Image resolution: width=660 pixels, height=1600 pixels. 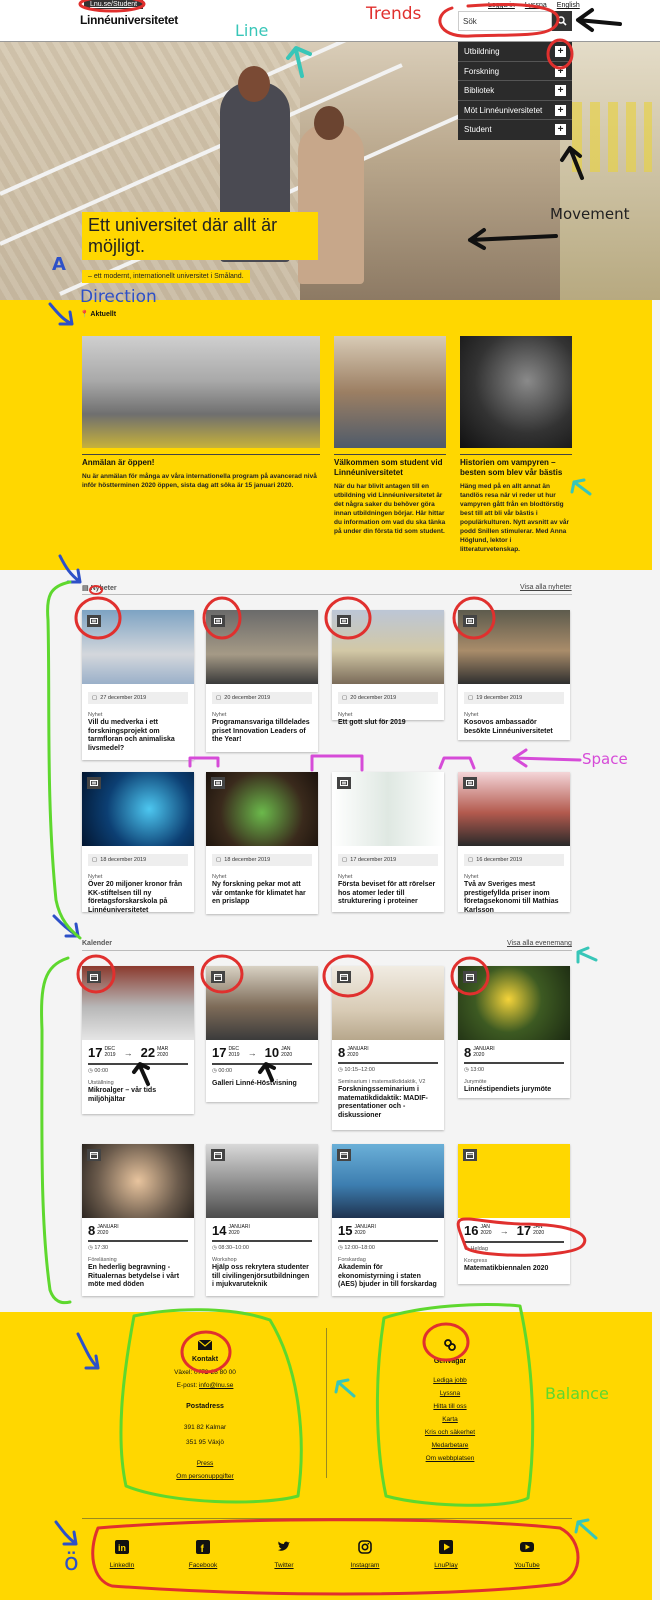 What do you see at coordinates (284, 1554) in the screenshot?
I see `social-twitter: Twitter` at bounding box center [284, 1554].